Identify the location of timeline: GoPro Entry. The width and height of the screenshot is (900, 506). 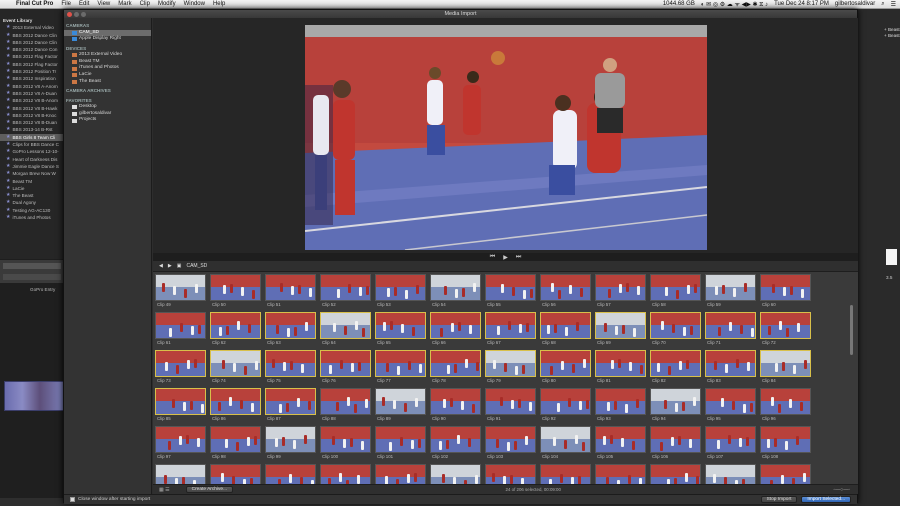
(32, 390).